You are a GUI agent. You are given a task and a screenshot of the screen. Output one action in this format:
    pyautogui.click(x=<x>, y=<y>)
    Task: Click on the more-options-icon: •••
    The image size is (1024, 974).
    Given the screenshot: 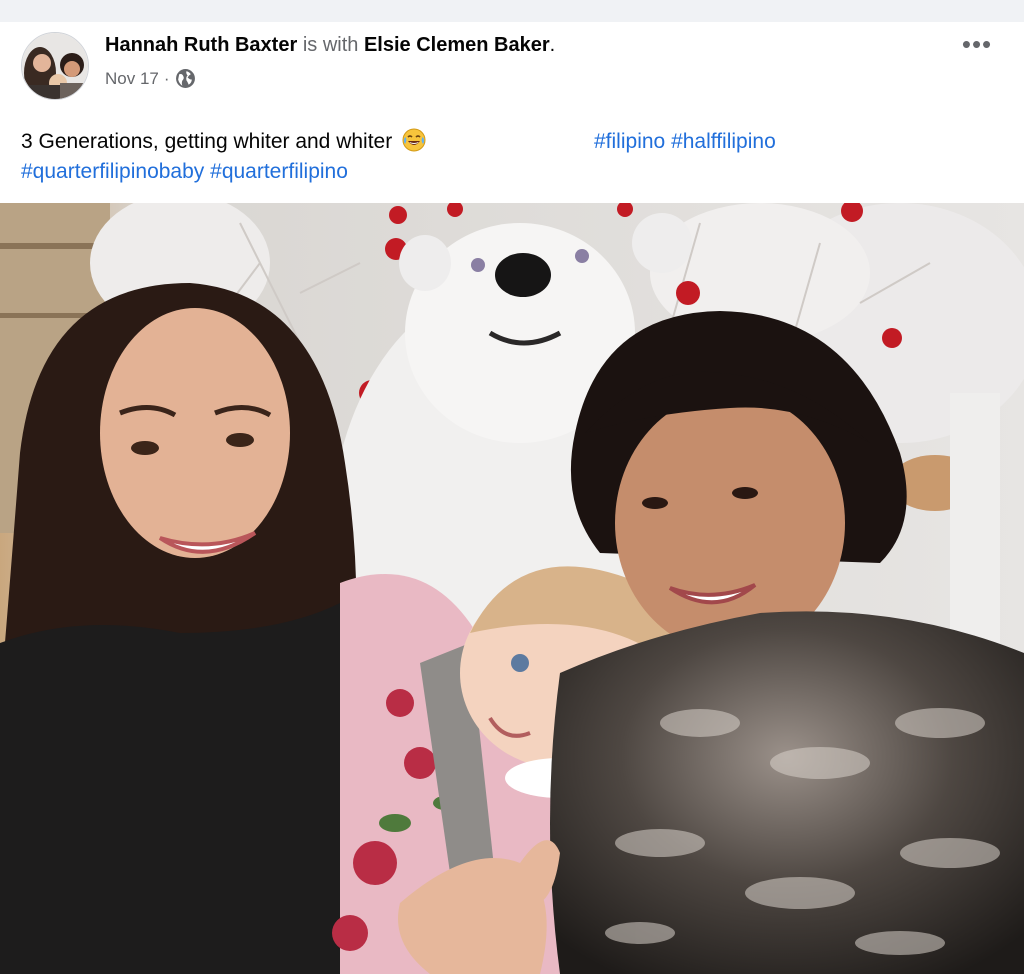 What is the action you would take?
    pyautogui.click(x=977, y=44)
    